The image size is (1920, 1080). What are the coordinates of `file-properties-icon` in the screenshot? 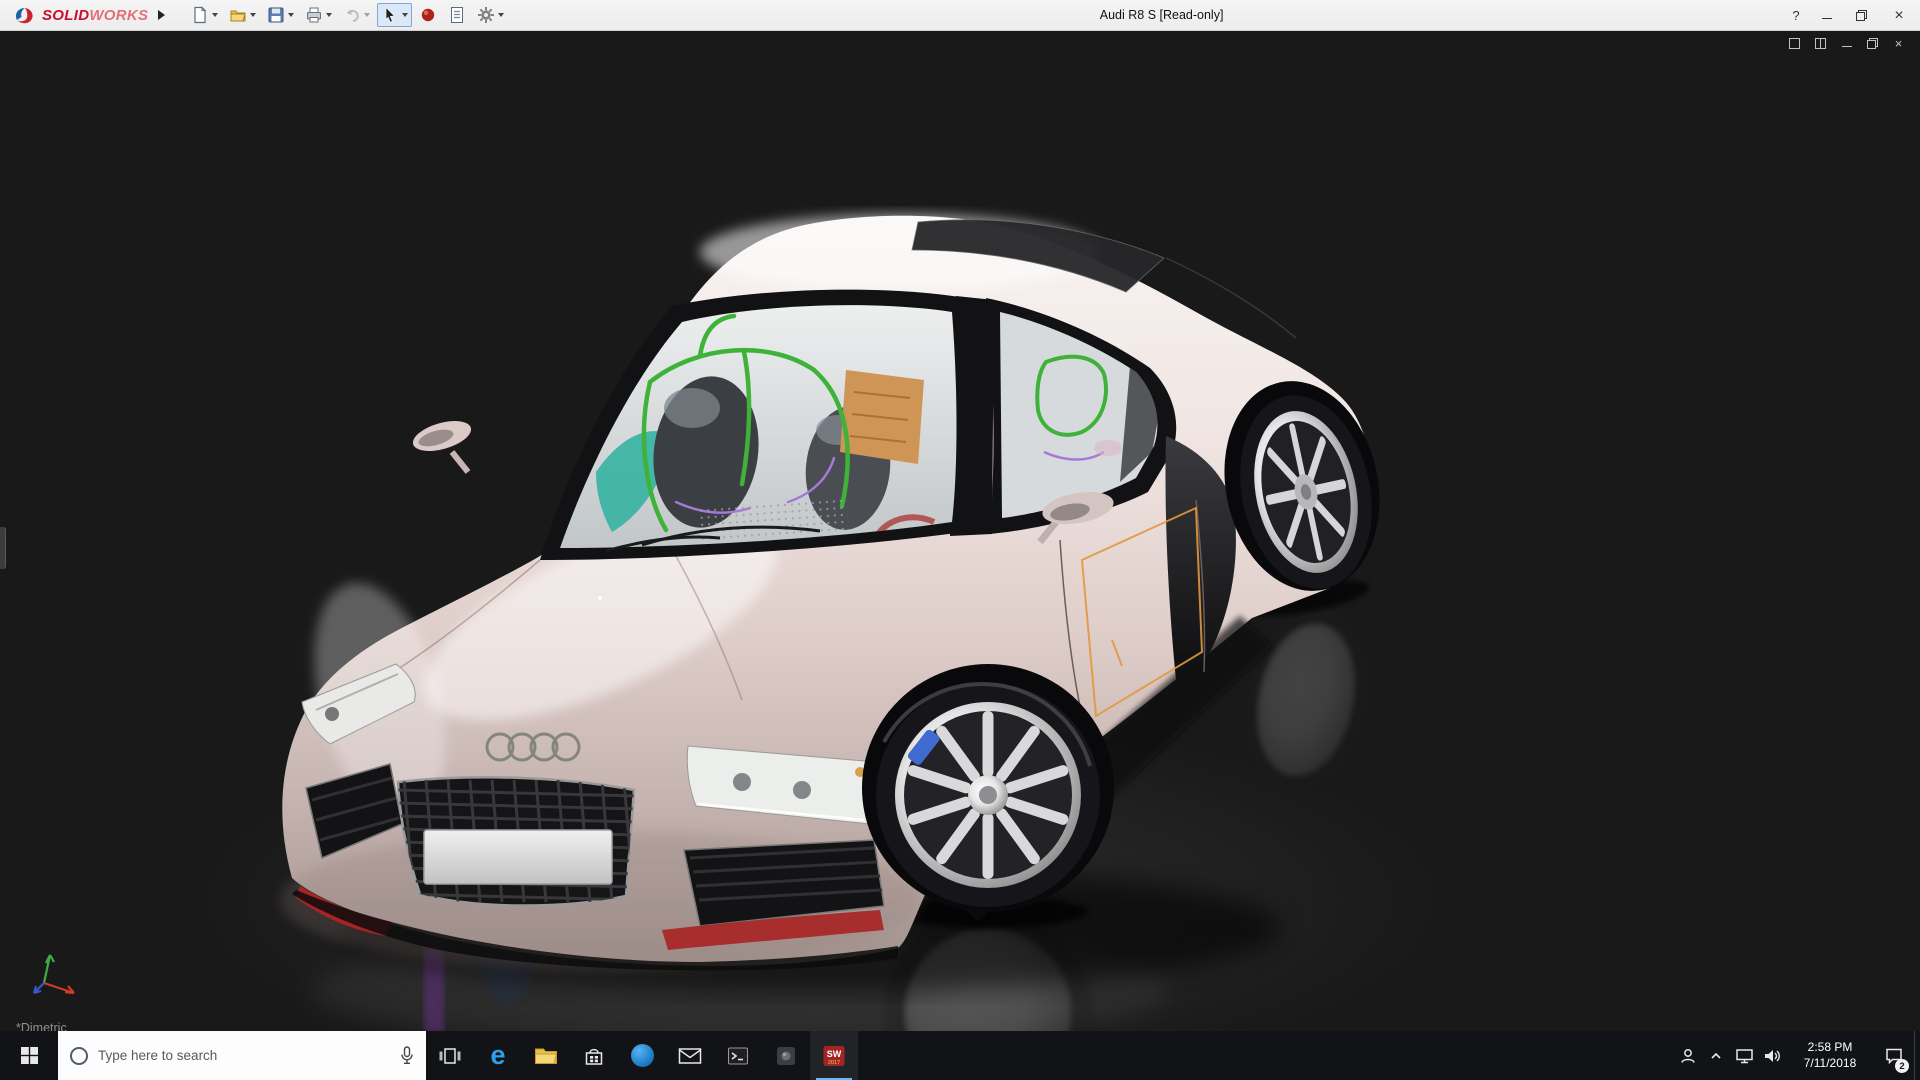 It's located at (457, 15).